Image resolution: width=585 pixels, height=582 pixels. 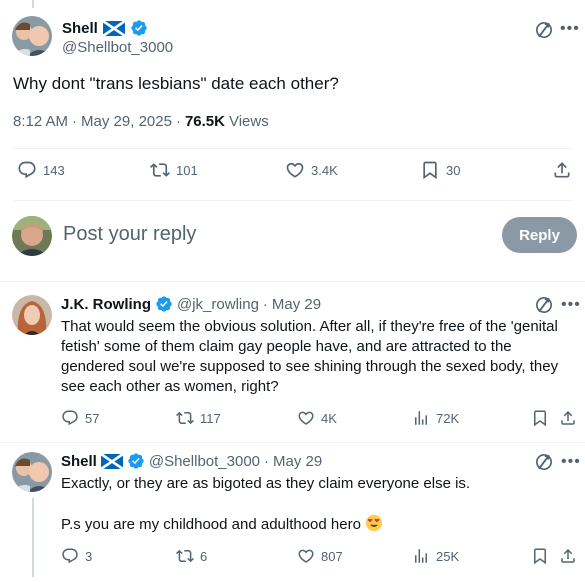 I want to click on repost-button: 117, so click(x=198, y=418).